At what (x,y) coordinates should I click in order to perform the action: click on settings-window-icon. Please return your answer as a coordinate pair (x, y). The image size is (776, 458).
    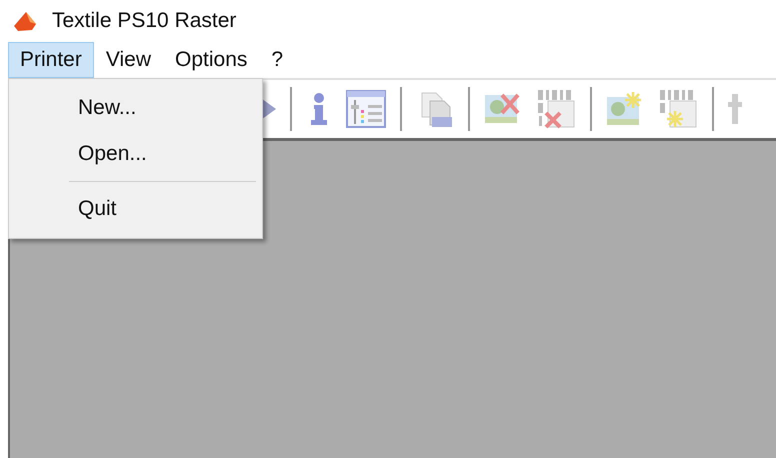
    Looking at the image, I should click on (366, 109).